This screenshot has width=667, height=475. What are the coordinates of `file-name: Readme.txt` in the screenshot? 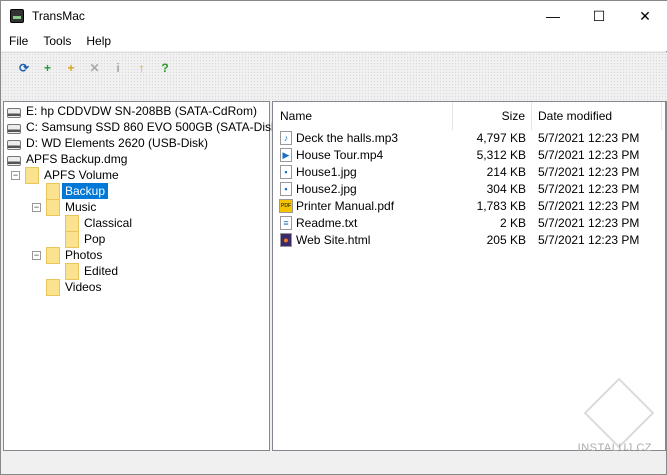 It's located at (327, 222).